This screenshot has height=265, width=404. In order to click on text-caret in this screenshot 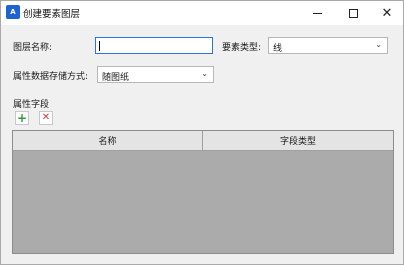, I will do `click(99, 46)`.